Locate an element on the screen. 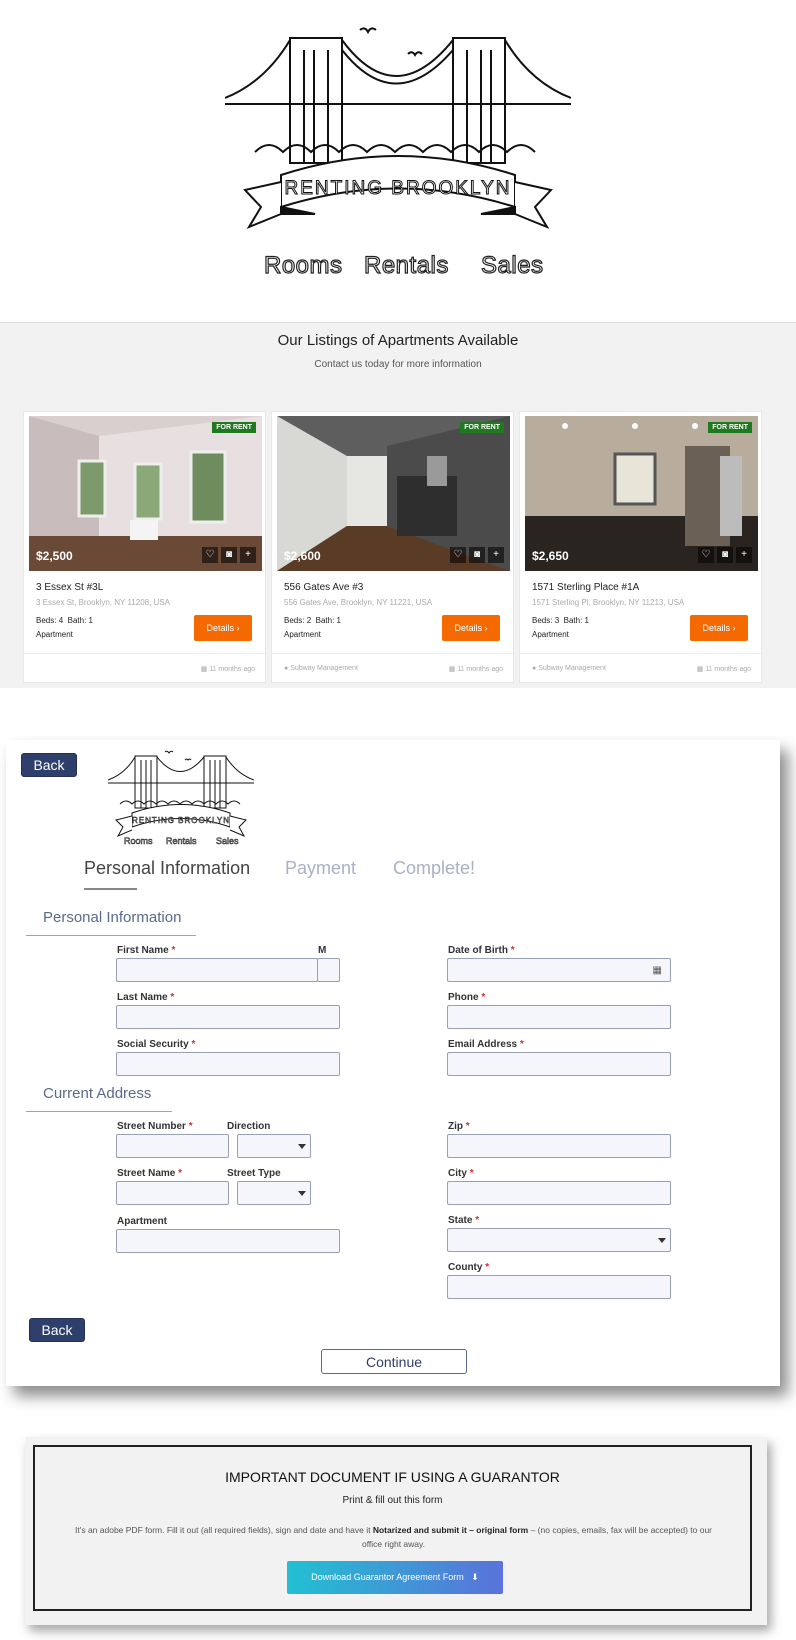  form-logo-nav: Rooms Rentals Sales is located at coordinates (181, 843).